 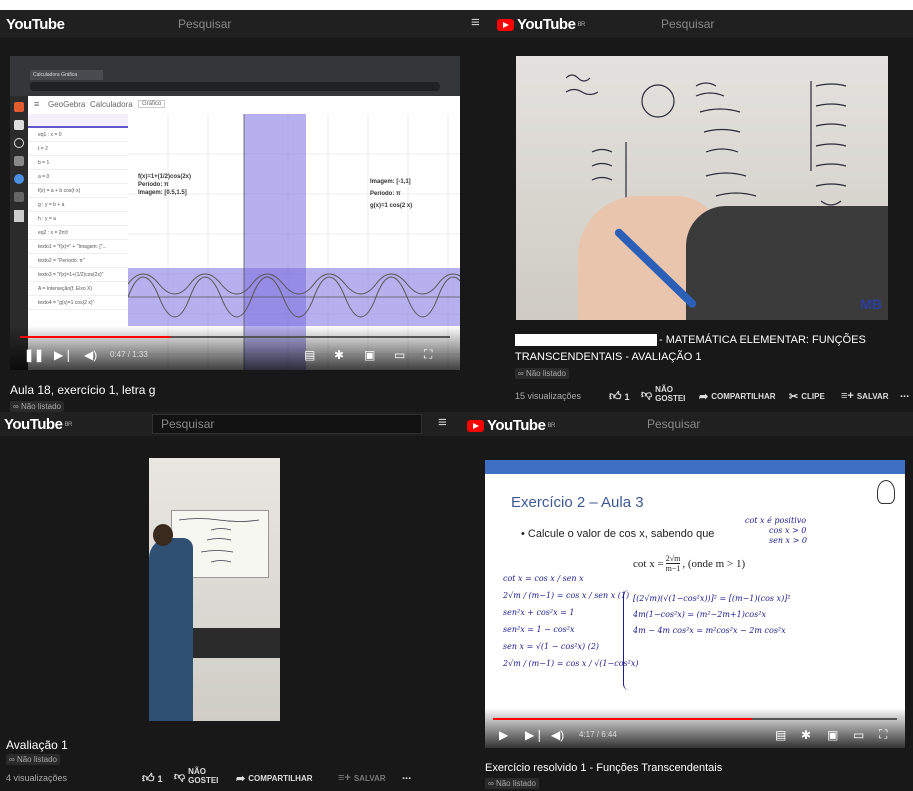 What do you see at coordinates (34, 355) in the screenshot?
I see `pause-icon: ❚❚` at bounding box center [34, 355].